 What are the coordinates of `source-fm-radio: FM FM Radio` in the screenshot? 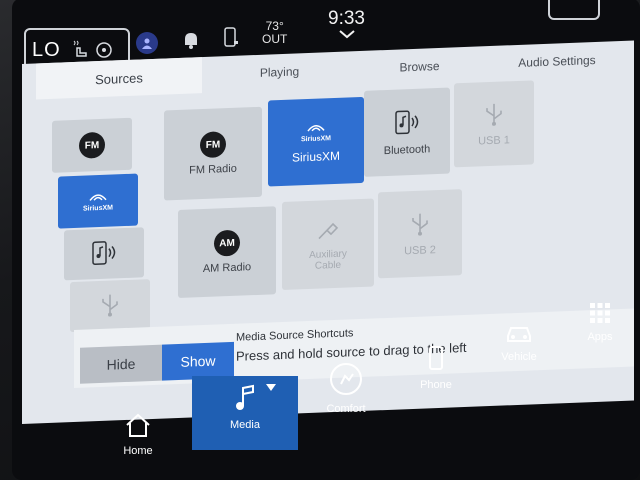 It's located at (213, 153).